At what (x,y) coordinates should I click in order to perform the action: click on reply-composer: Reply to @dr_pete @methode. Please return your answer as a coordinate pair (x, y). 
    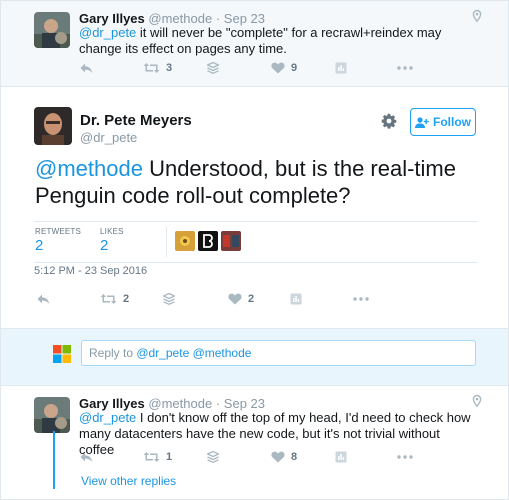
    Looking at the image, I should click on (254, 357).